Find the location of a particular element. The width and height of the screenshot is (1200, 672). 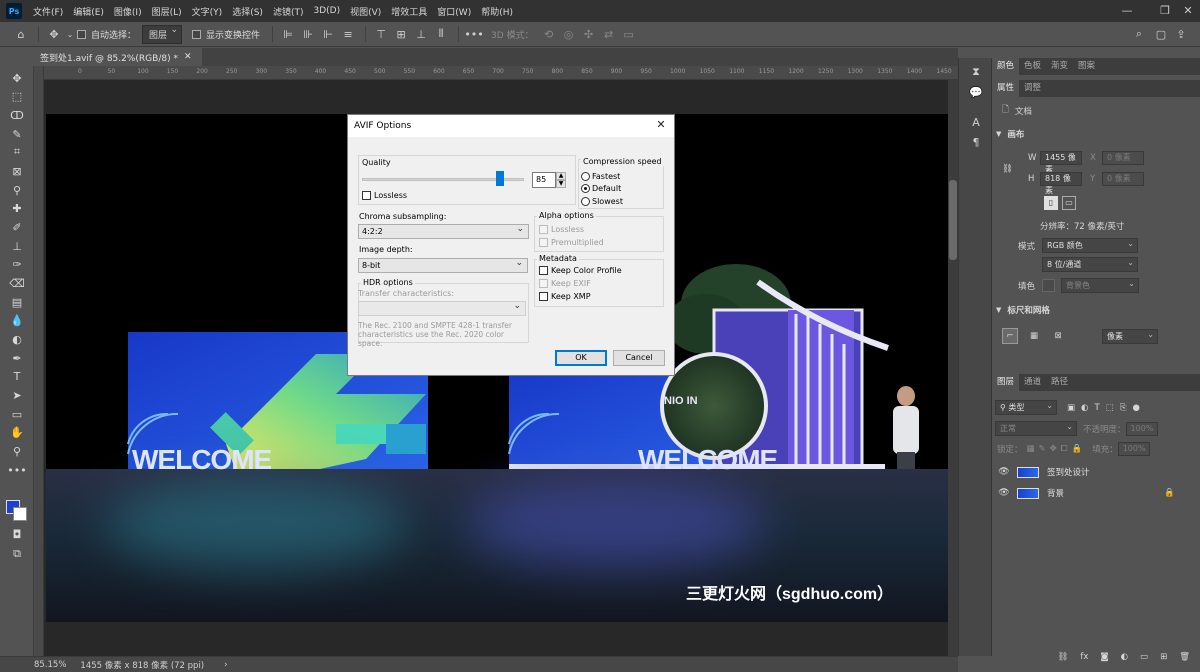

layer-row: 👁 背景 🔒 is located at coordinates (1096, 493).